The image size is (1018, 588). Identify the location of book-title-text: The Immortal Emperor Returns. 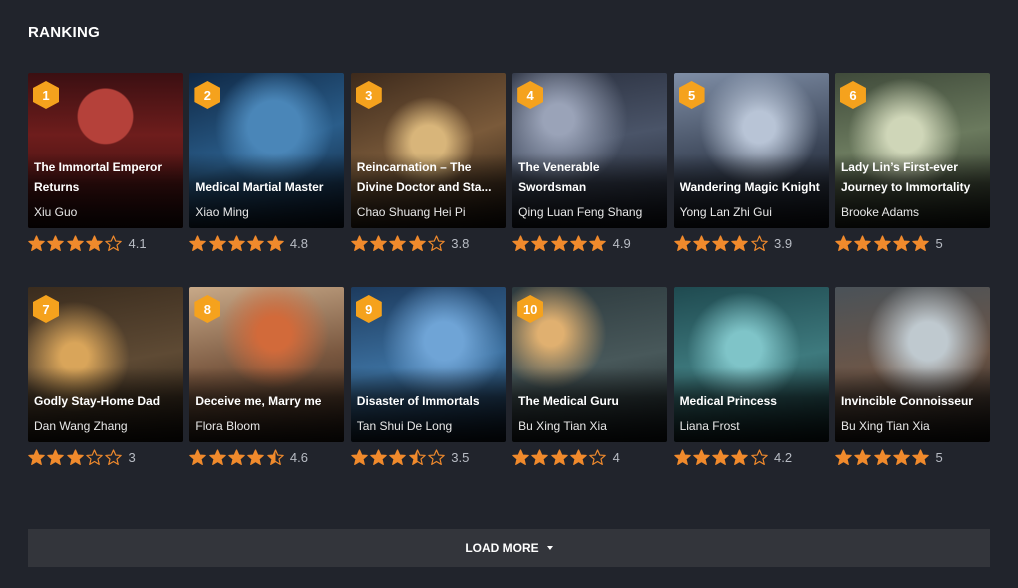
(98, 177).